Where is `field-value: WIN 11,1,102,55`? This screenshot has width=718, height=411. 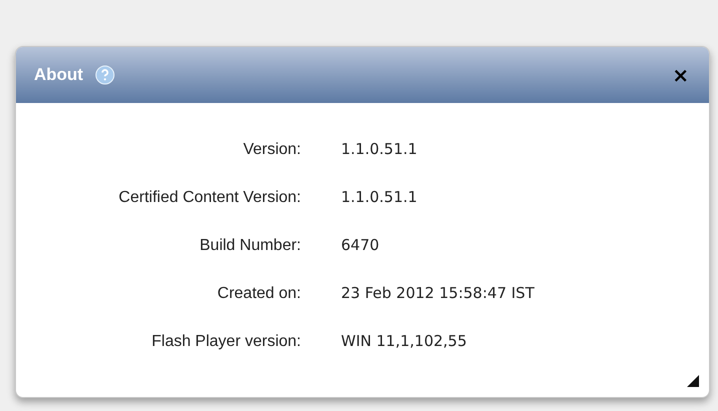 field-value: WIN 11,1,102,55 is located at coordinates (404, 341).